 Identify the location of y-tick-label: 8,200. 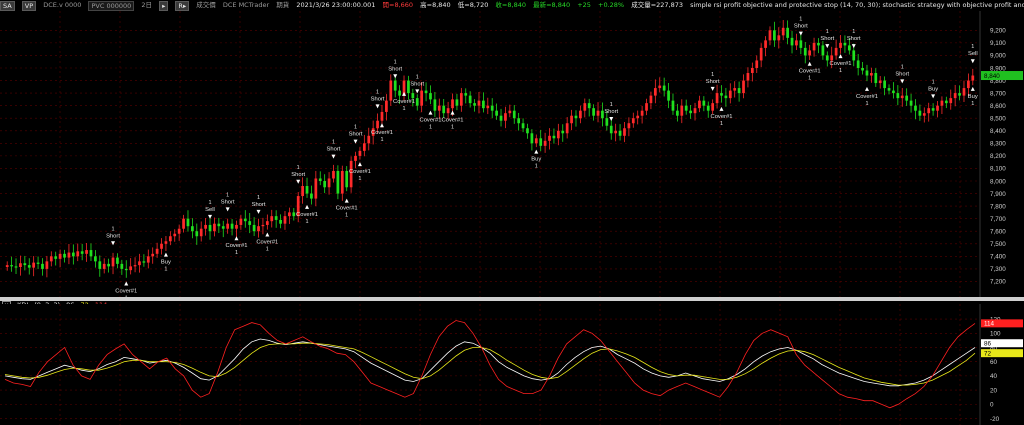
(998, 156).